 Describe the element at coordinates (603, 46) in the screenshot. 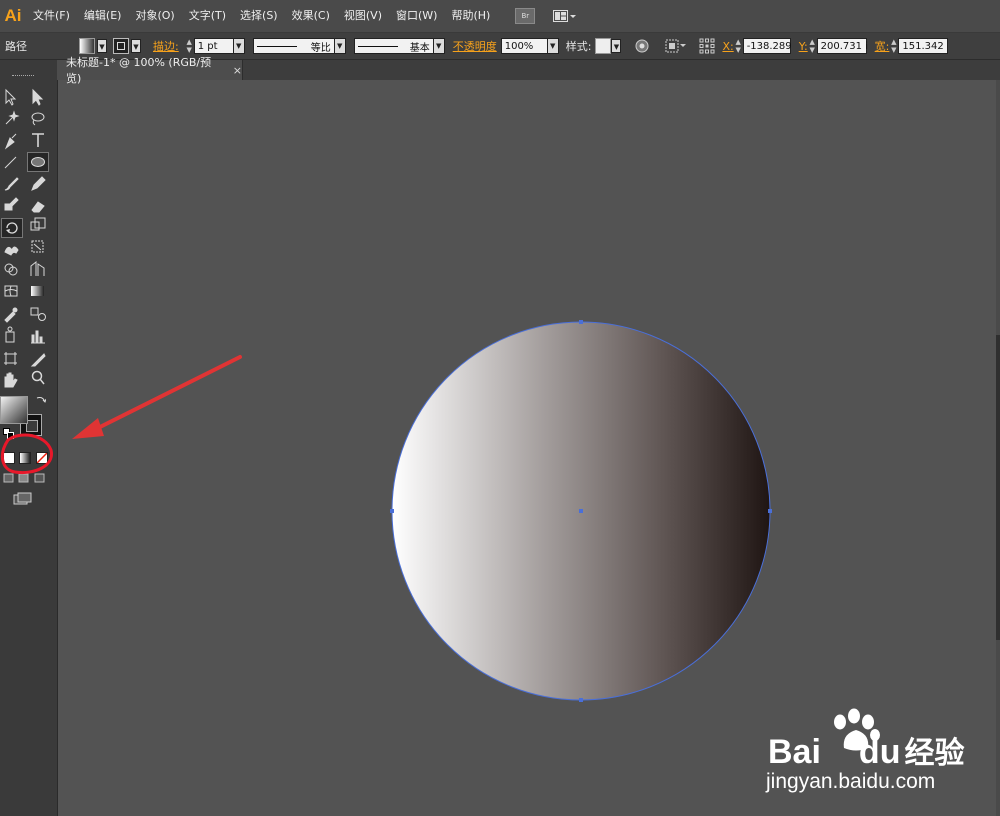

I see `style-swatch` at that location.